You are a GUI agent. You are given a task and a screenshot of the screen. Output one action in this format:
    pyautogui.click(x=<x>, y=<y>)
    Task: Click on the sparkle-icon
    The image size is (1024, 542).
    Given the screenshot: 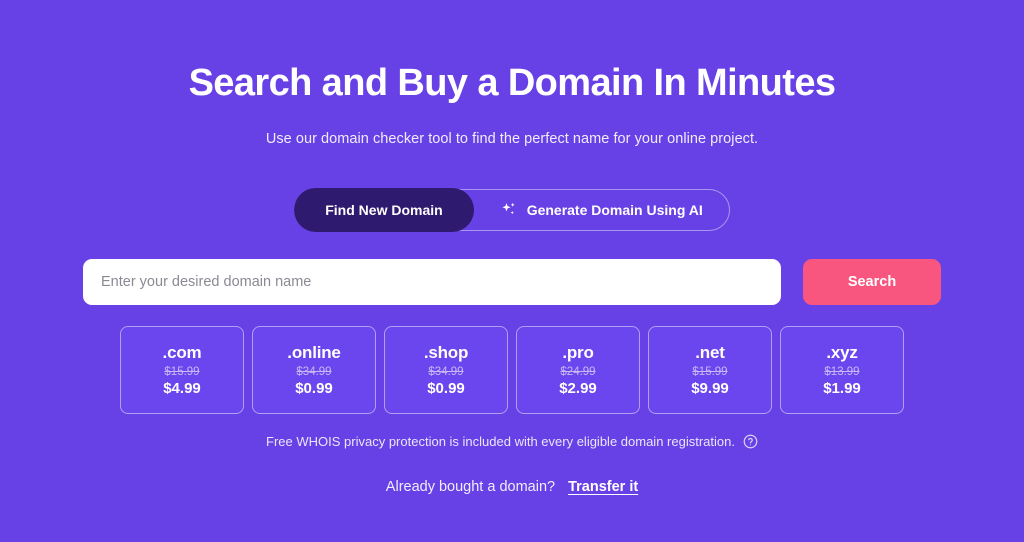 What is the action you would take?
    pyautogui.click(x=509, y=210)
    